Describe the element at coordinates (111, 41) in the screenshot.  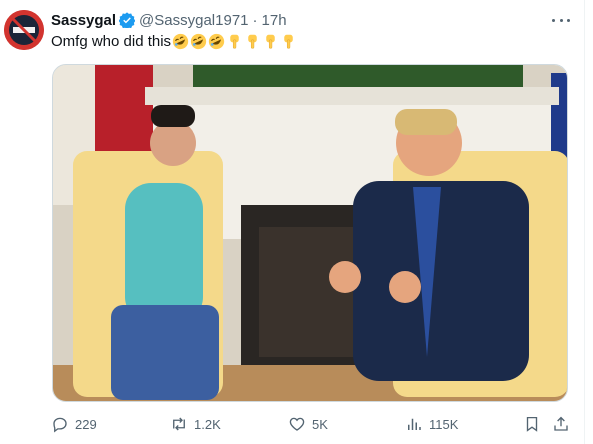
I see `tweet-body: Omfg who did this` at that location.